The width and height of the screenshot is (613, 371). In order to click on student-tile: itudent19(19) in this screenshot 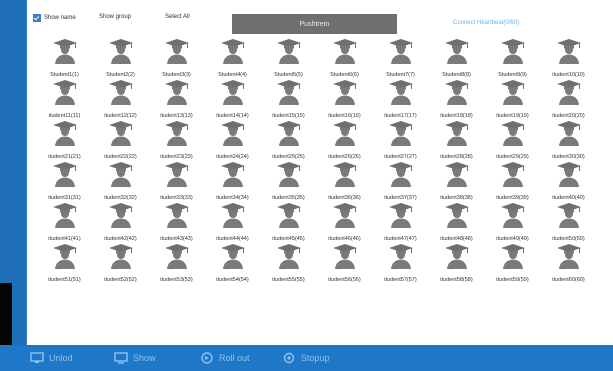, I will do `click(512, 99)`.